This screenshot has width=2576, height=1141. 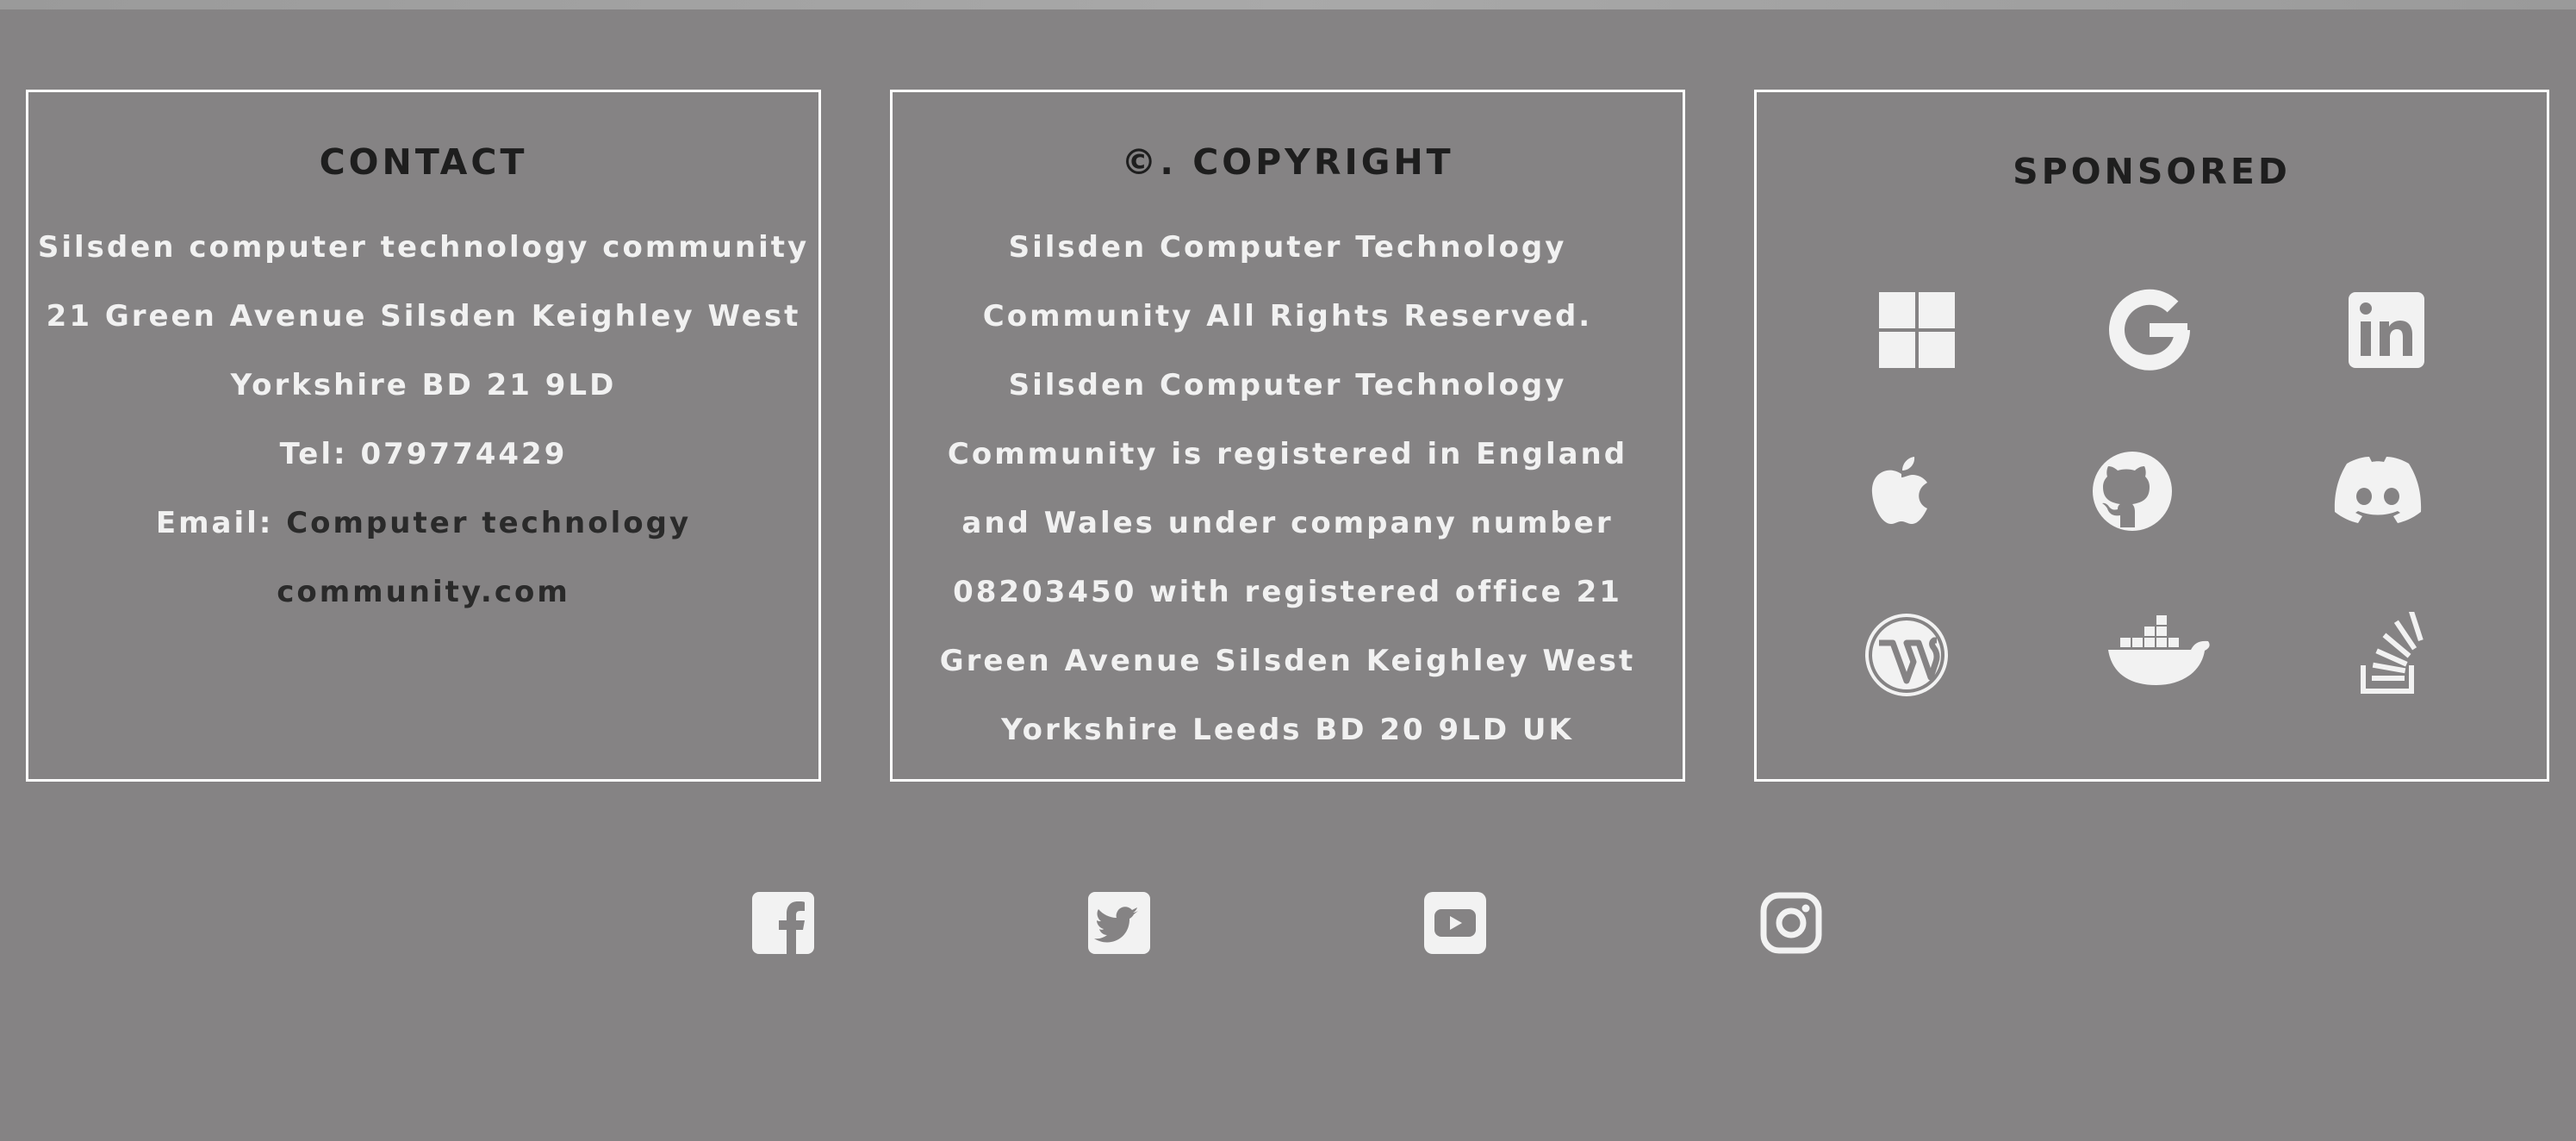 I want to click on apple-icon, so click(x=1901, y=491).